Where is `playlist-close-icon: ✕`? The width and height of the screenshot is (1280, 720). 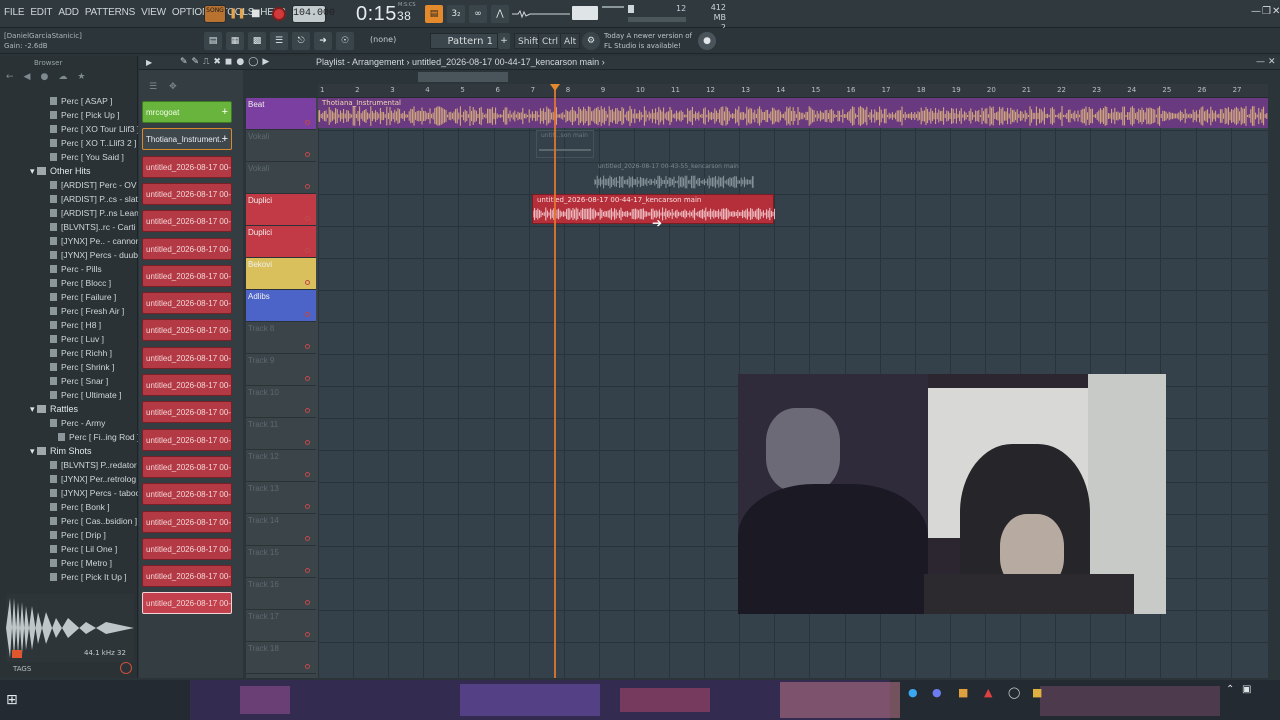 playlist-close-icon: ✕ is located at coordinates (1272, 62).